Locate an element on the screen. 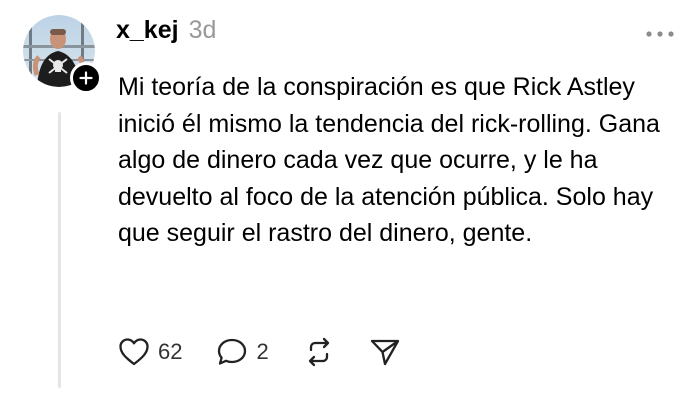 This screenshot has width=700, height=400. plus-icon is located at coordinates (86, 78).